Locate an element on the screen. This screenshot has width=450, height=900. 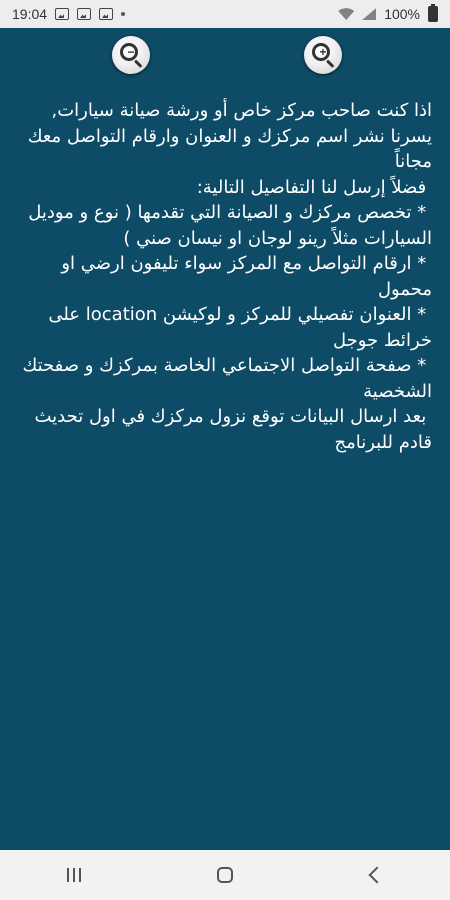
wifi-icon is located at coordinates (346, 14).